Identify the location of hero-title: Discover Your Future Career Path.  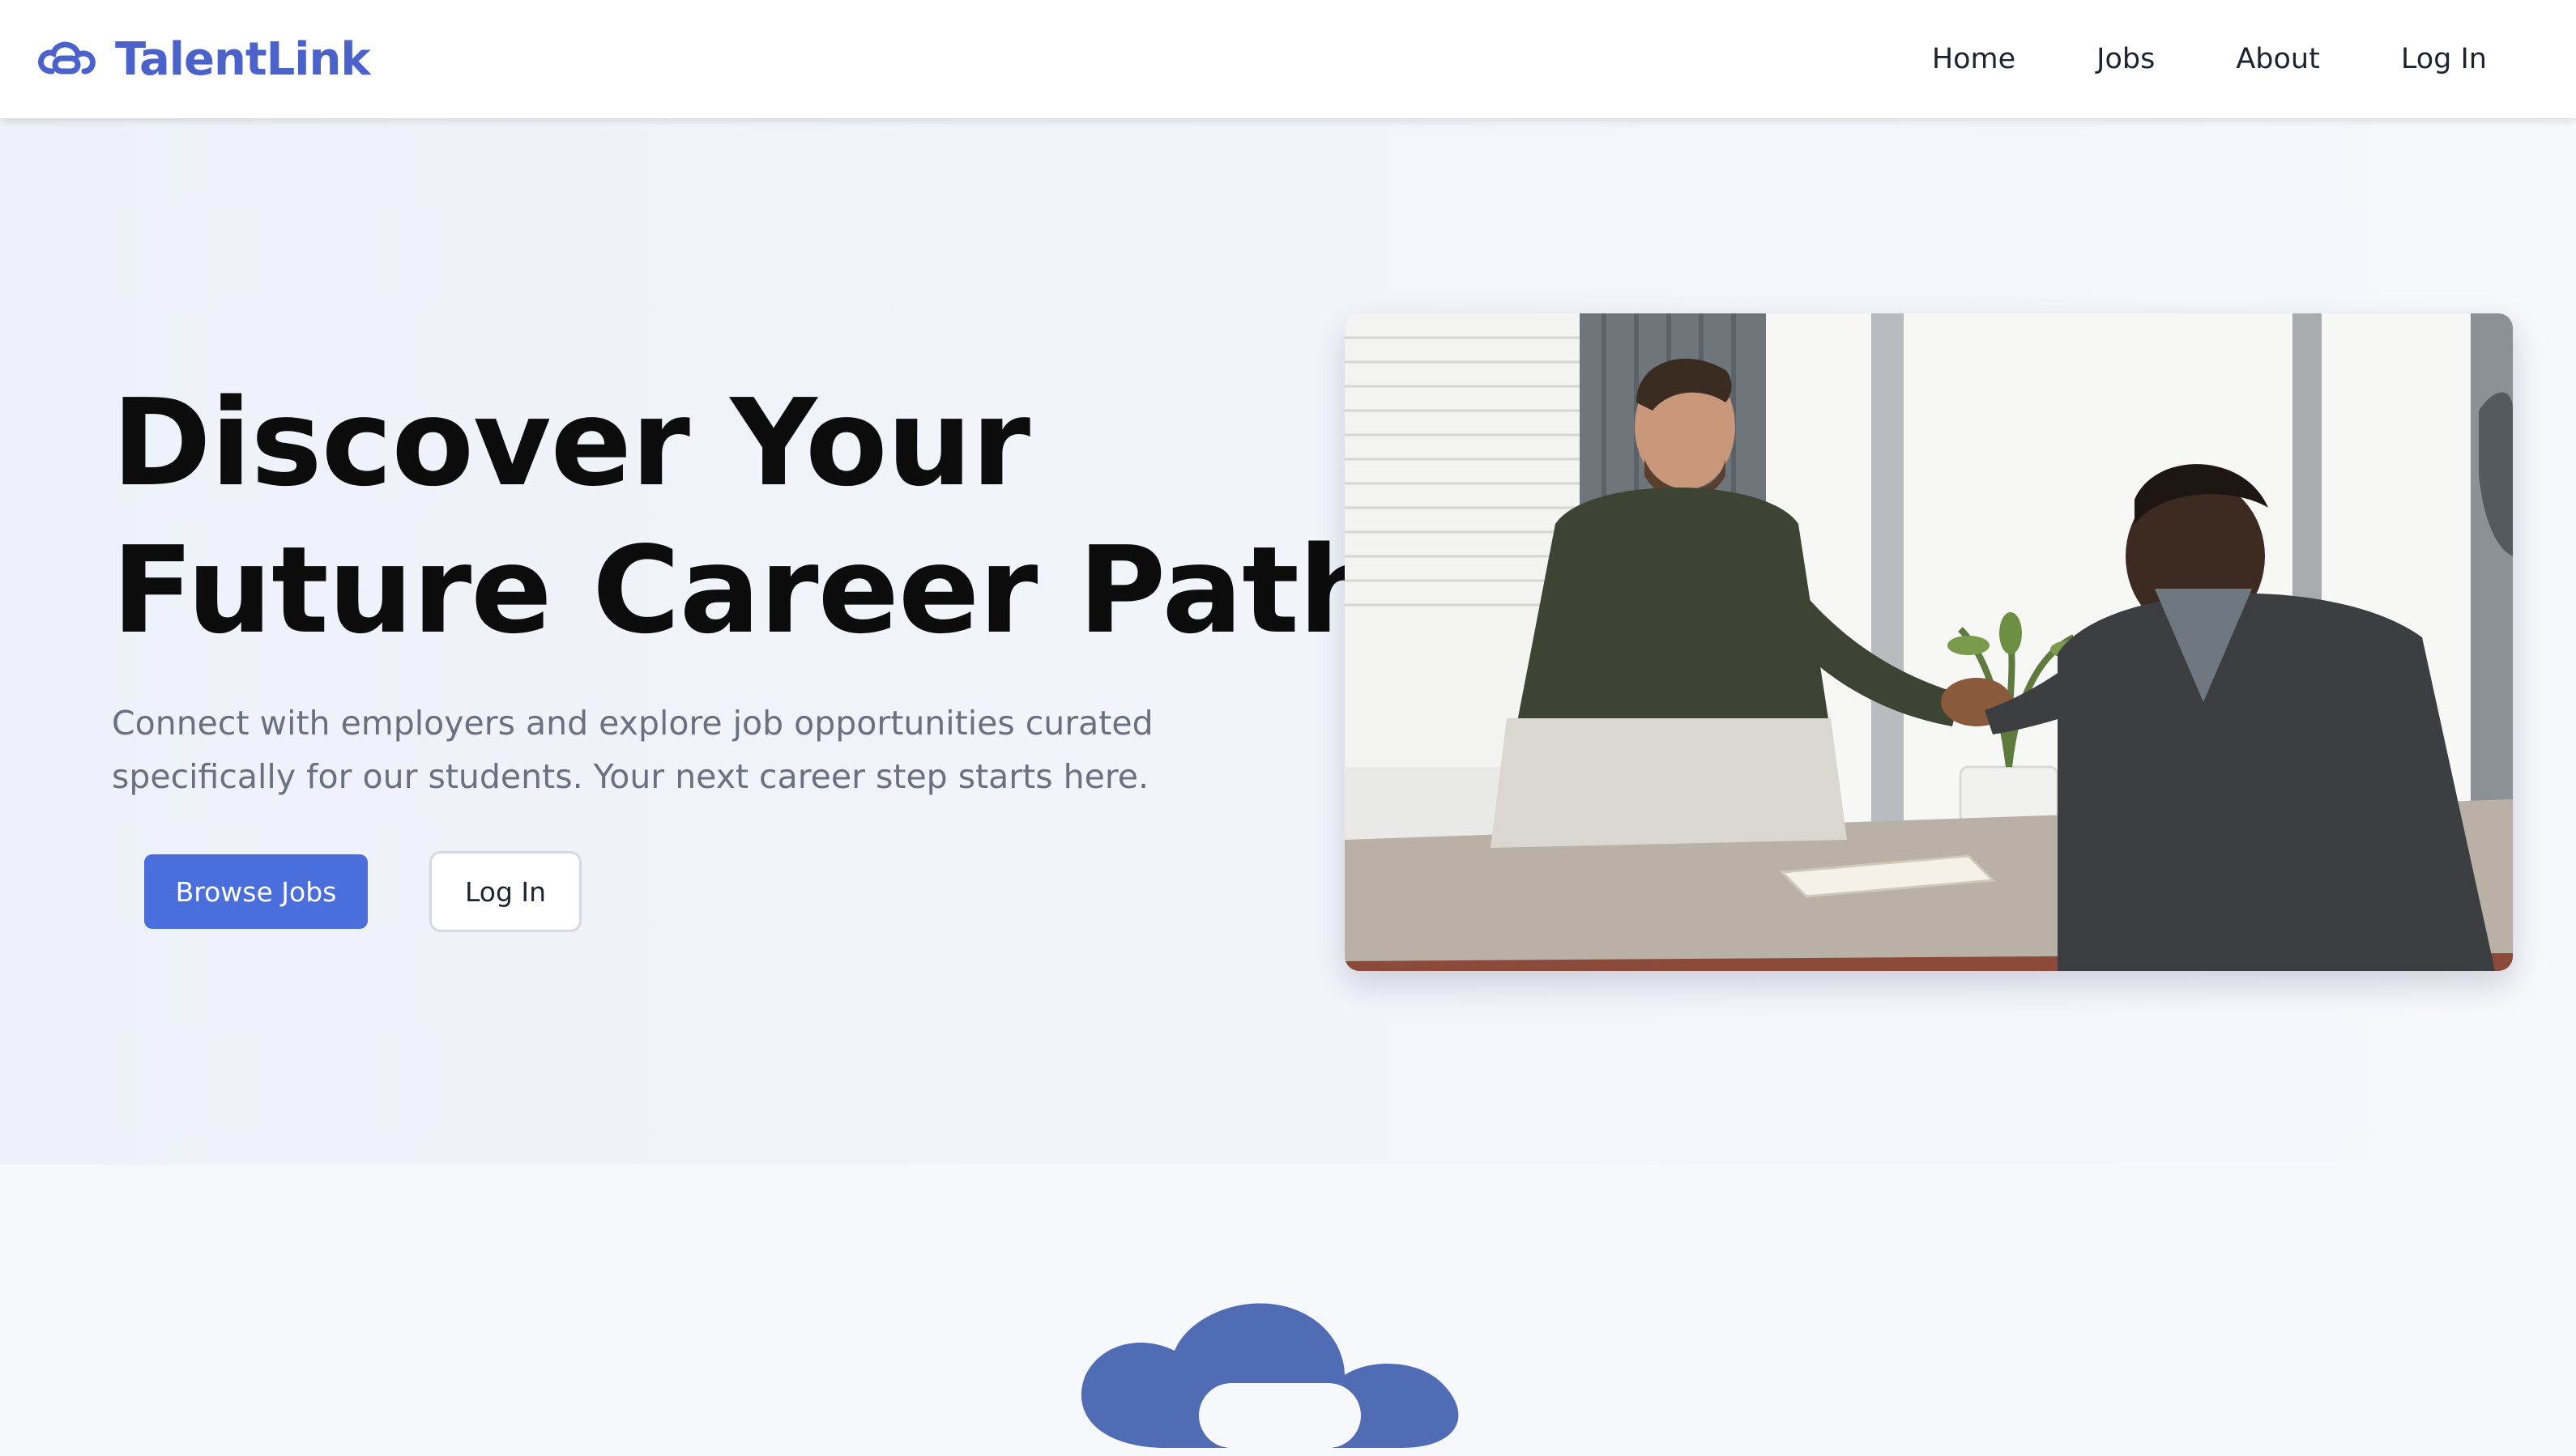
(748, 516).